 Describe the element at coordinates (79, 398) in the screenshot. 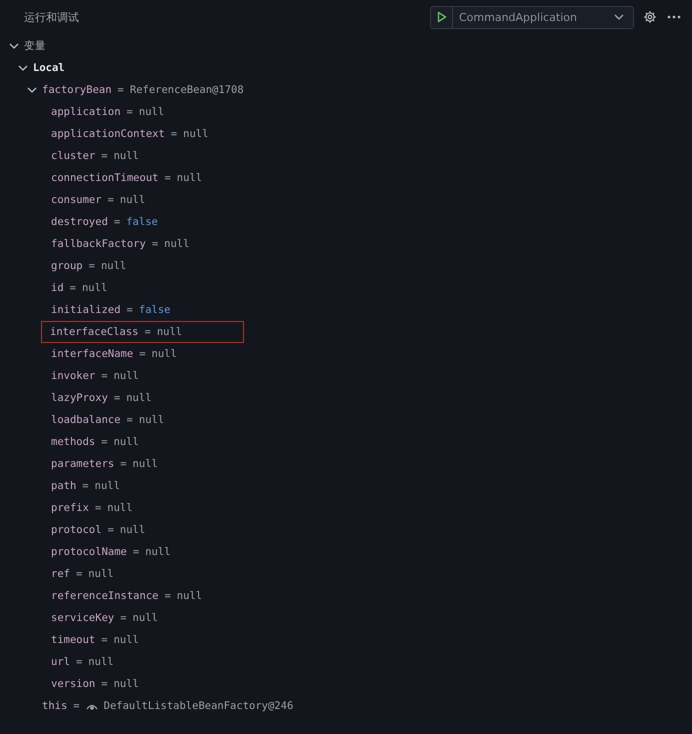

I see `variable-name: lazyProxy` at that location.